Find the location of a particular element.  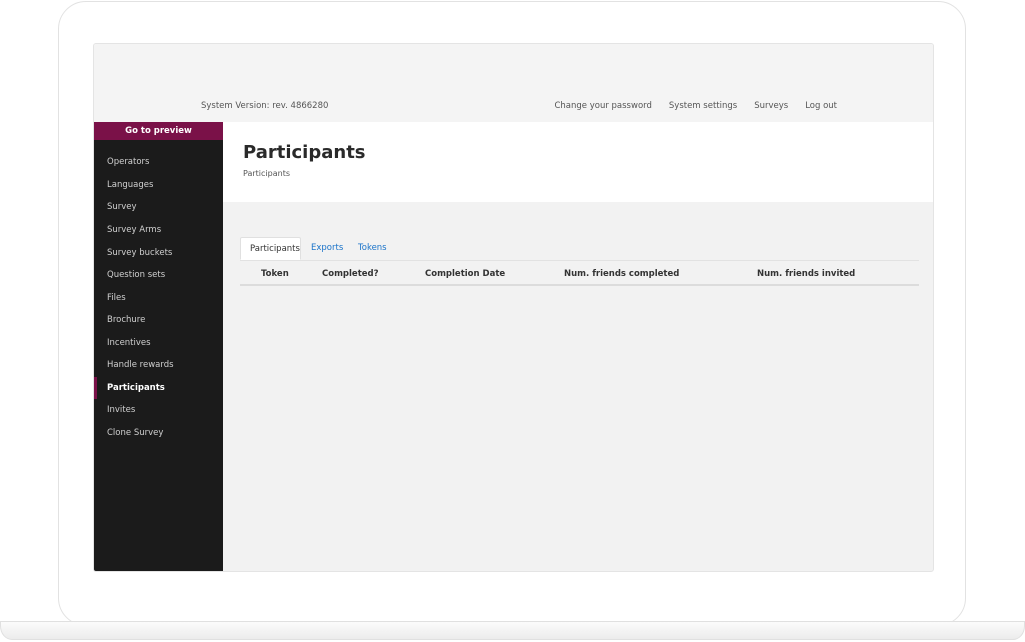

tab-bar: Participants Exports Tokens is located at coordinates (579, 249).